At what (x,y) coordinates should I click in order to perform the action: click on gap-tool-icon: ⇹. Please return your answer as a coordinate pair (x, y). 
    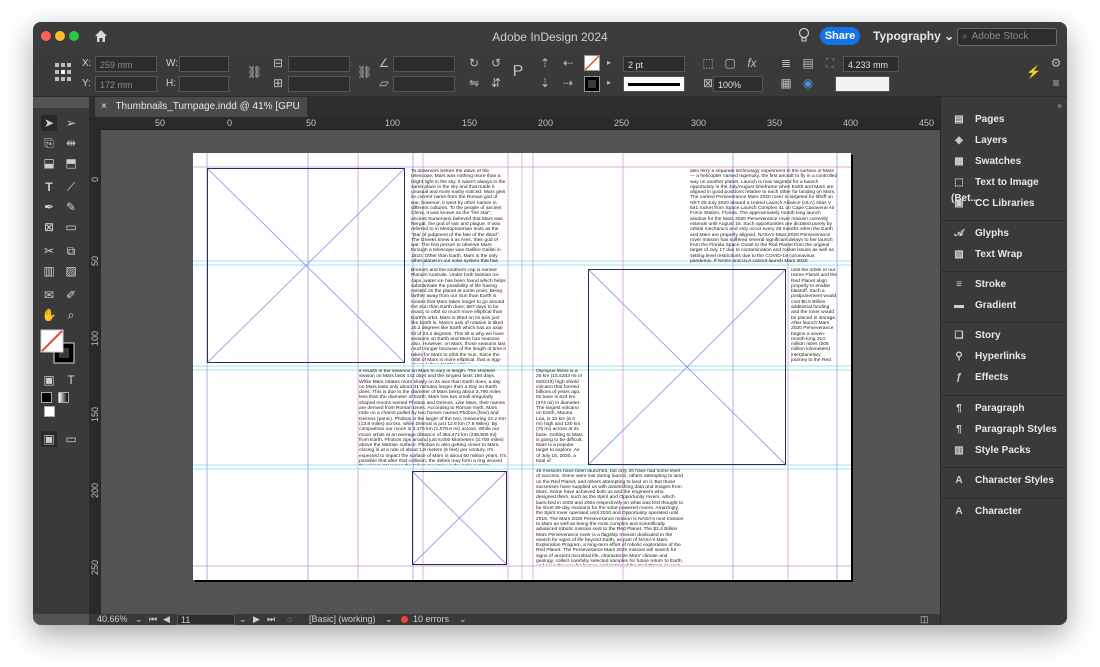
    Looking at the image, I should click on (71, 143).